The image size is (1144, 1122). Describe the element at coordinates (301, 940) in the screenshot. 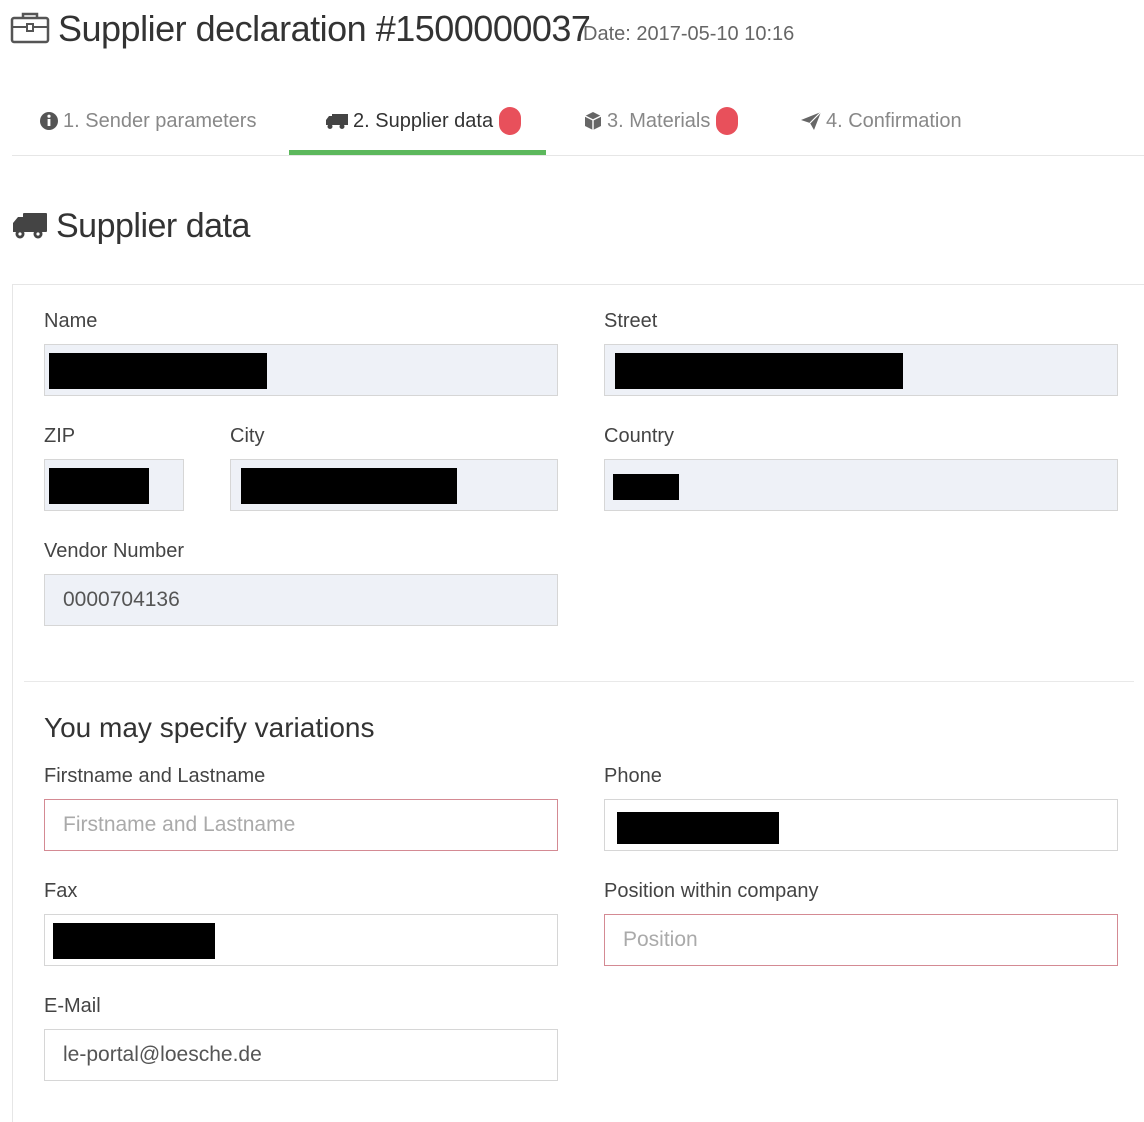

I see `fax-input` at that location.